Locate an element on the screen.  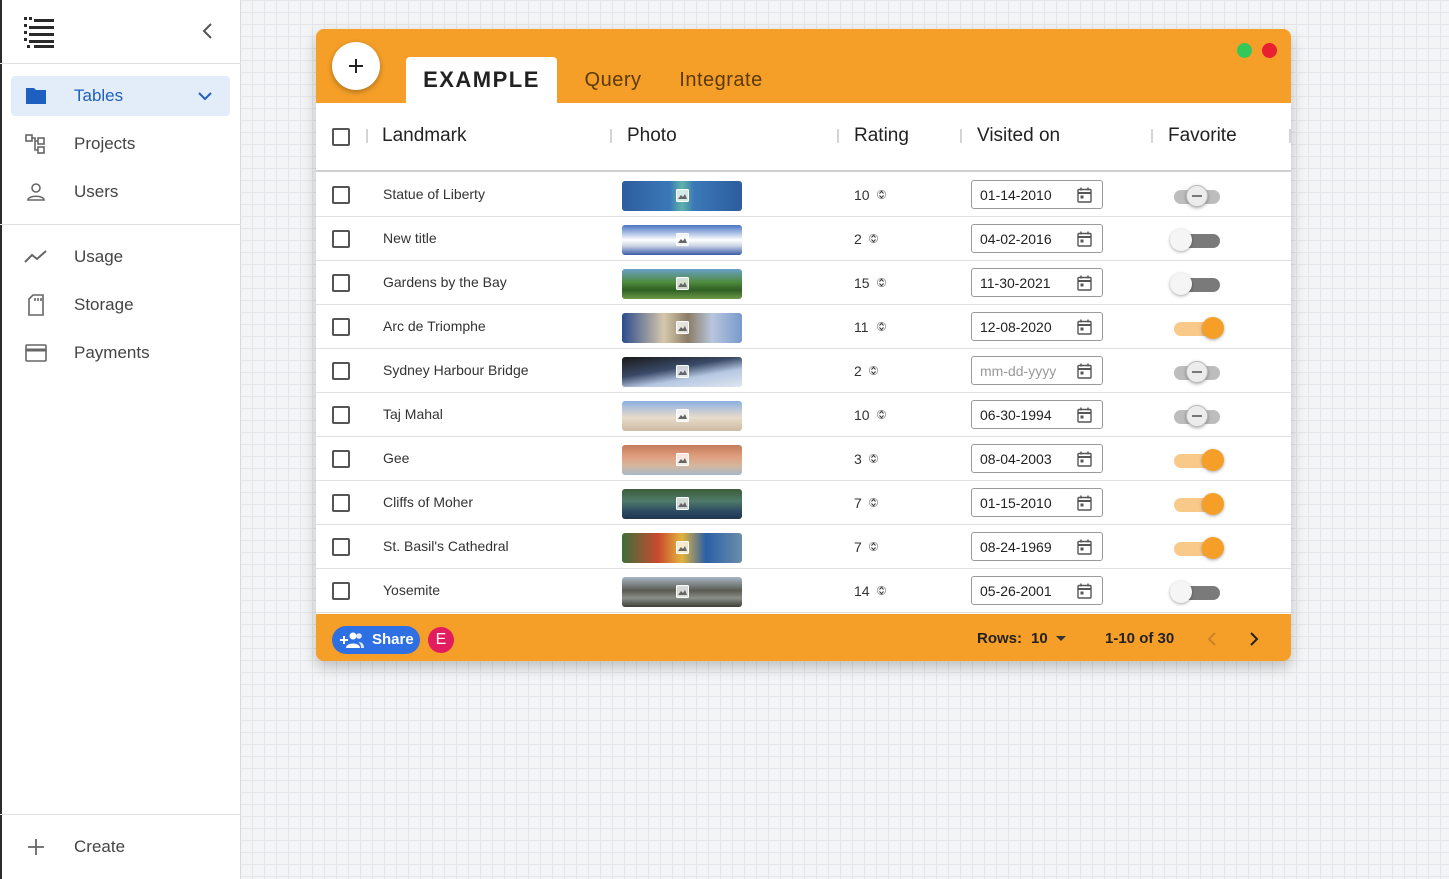
share-button: Share is located at coordinates (376, 640).